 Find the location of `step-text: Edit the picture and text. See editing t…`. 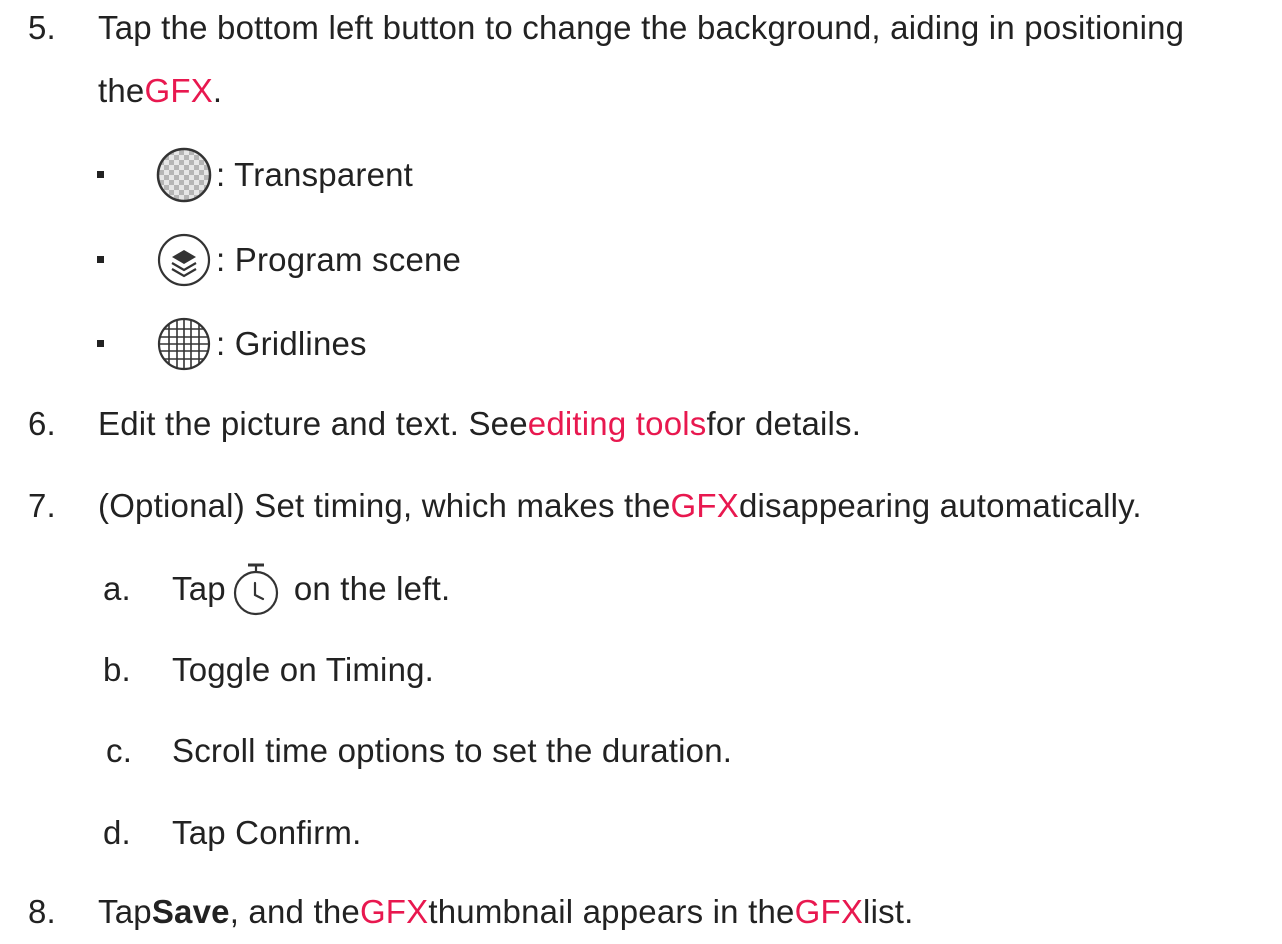

step-text: Edit the picture and text. See editing t… is located at coordinates (479, 424).